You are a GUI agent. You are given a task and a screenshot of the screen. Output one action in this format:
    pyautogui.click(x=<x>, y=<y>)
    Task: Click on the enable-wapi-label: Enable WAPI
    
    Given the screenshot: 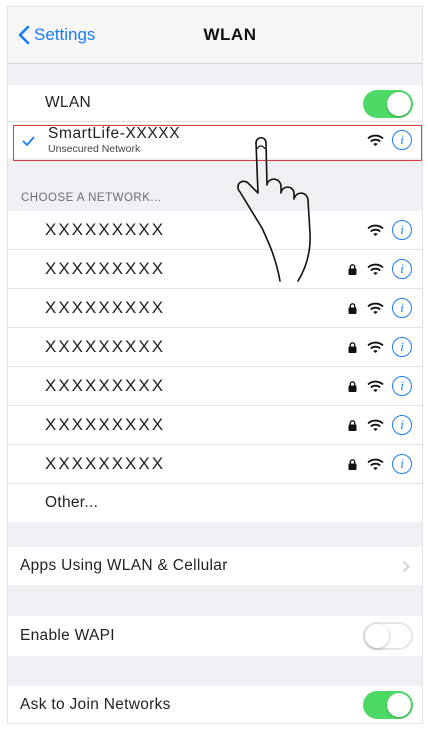 What is the action you would take?
    pyautogui.click(x=67, y=635)
    